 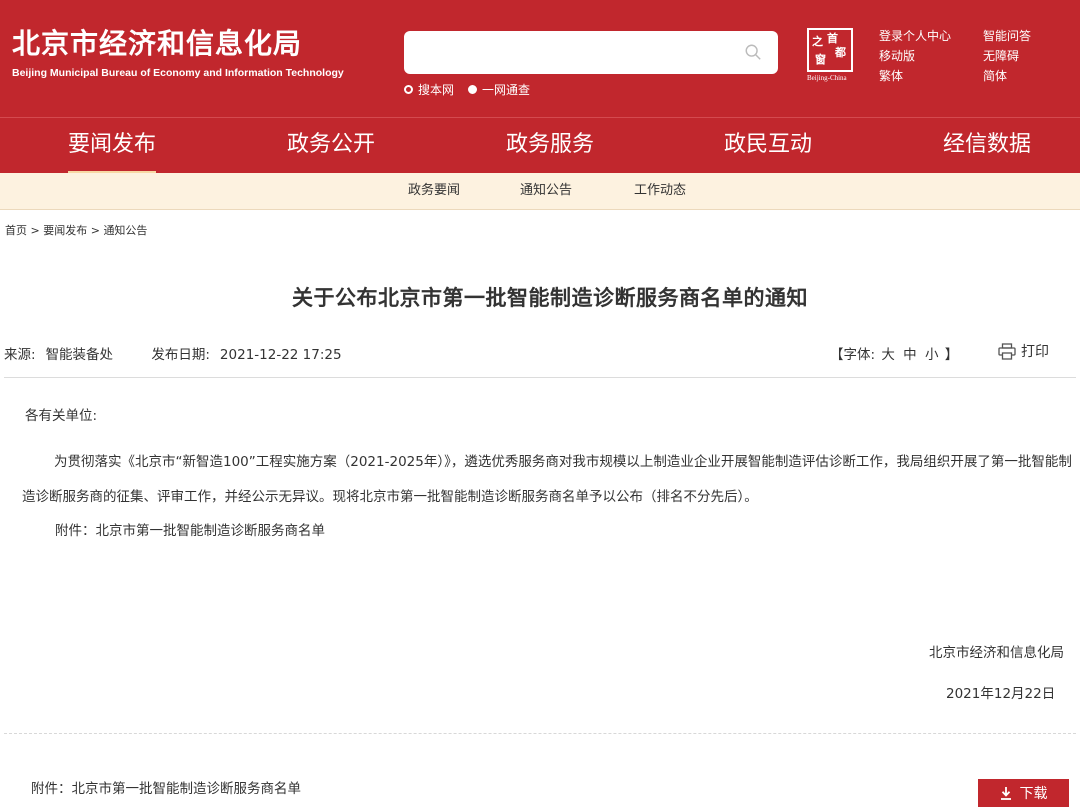 I want to click on link-simplified: 简体, so click(x=1026, y=76).